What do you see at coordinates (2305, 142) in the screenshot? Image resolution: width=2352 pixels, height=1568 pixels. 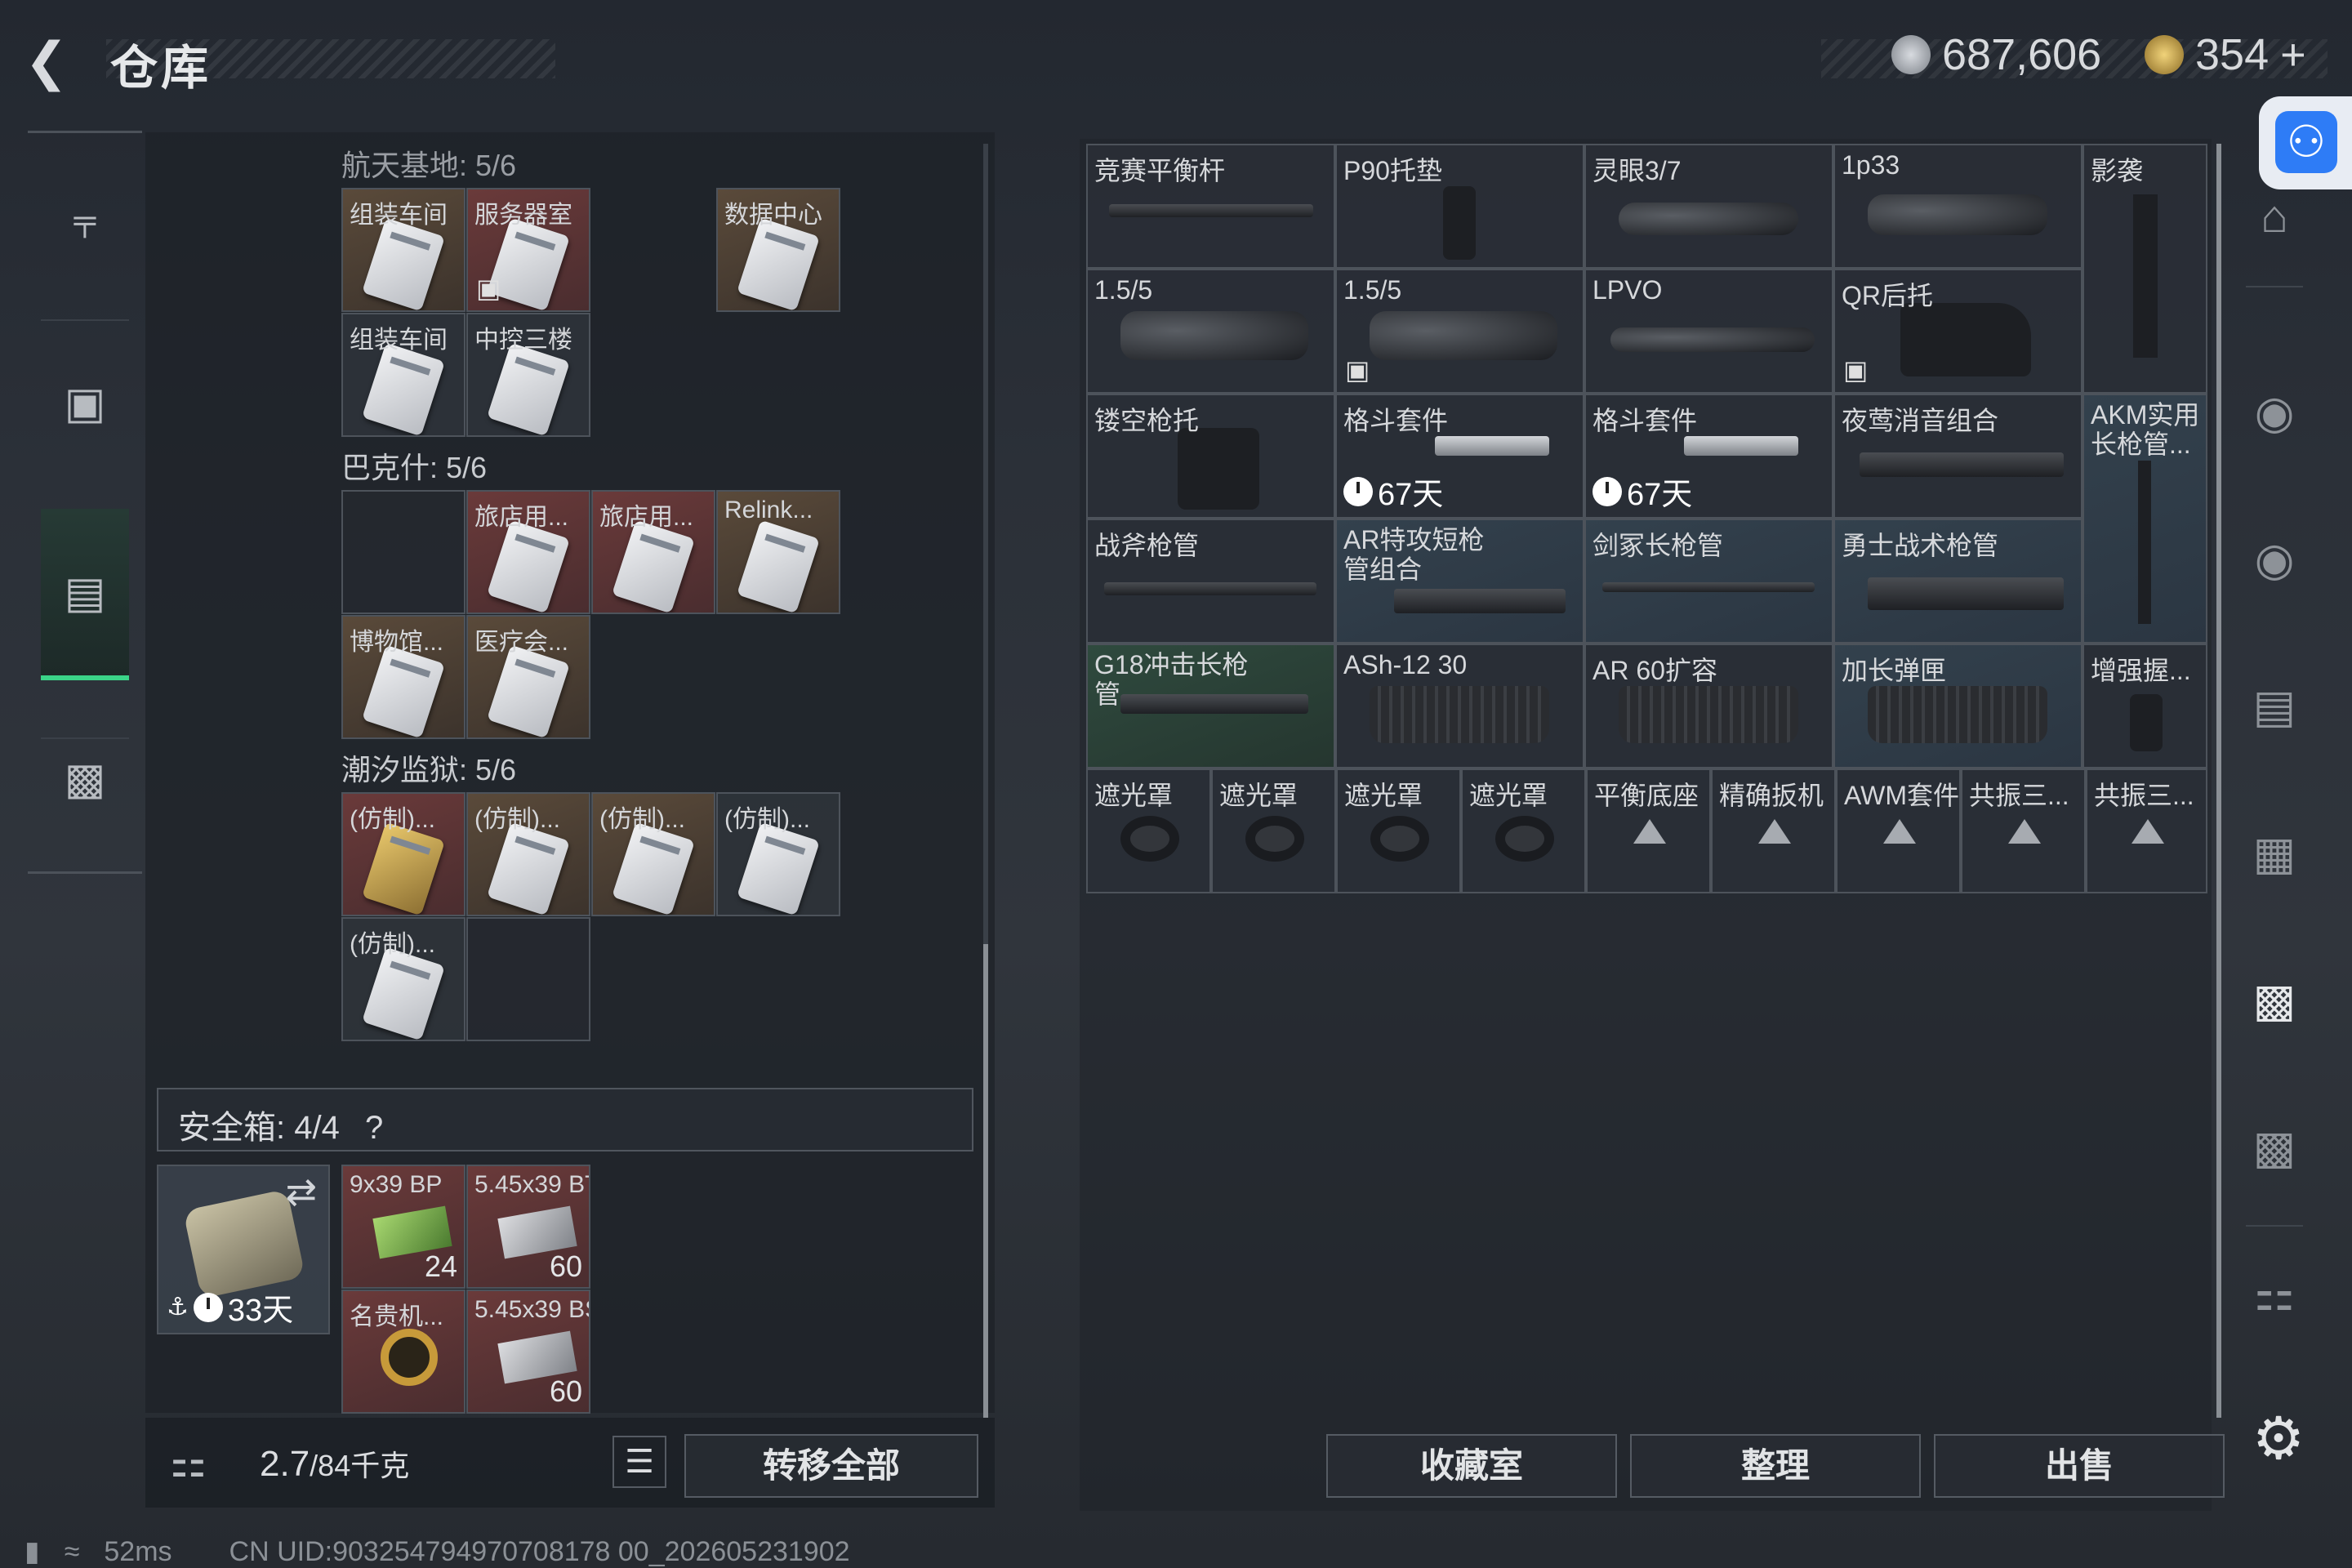 I see `accessibility-button: ⚇` at bounding box center [2305, 142].